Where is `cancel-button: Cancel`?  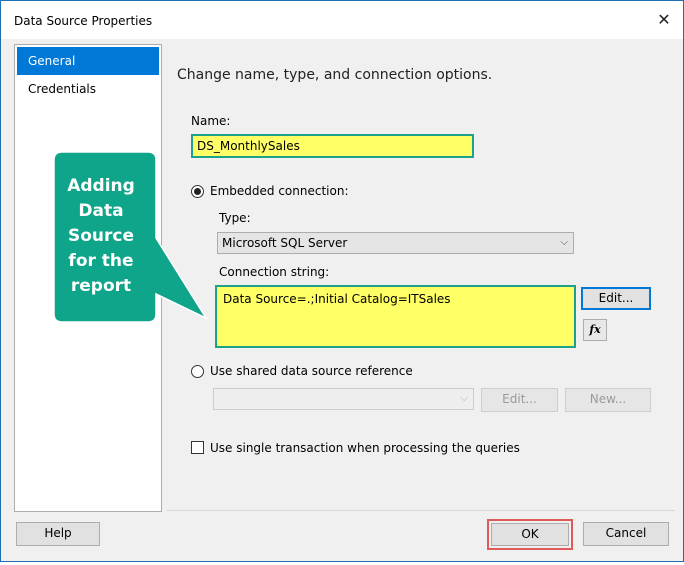 cancel-button: Cancel is located at coordinates (626, 534).